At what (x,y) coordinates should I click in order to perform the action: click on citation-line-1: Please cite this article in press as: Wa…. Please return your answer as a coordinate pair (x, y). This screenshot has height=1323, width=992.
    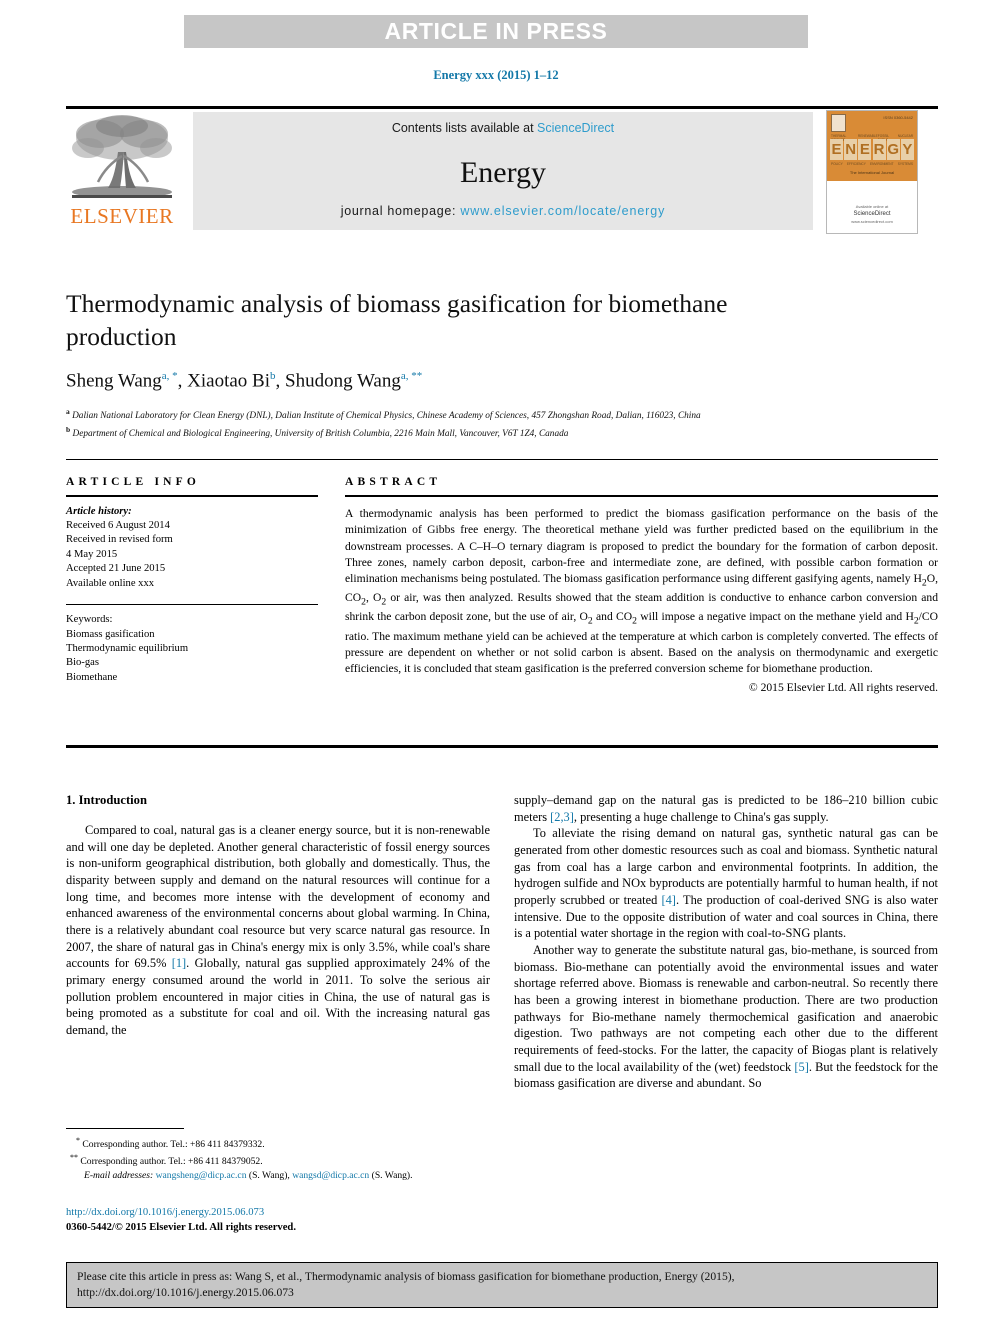
    Looking at the image, I should click on (406, 1276).